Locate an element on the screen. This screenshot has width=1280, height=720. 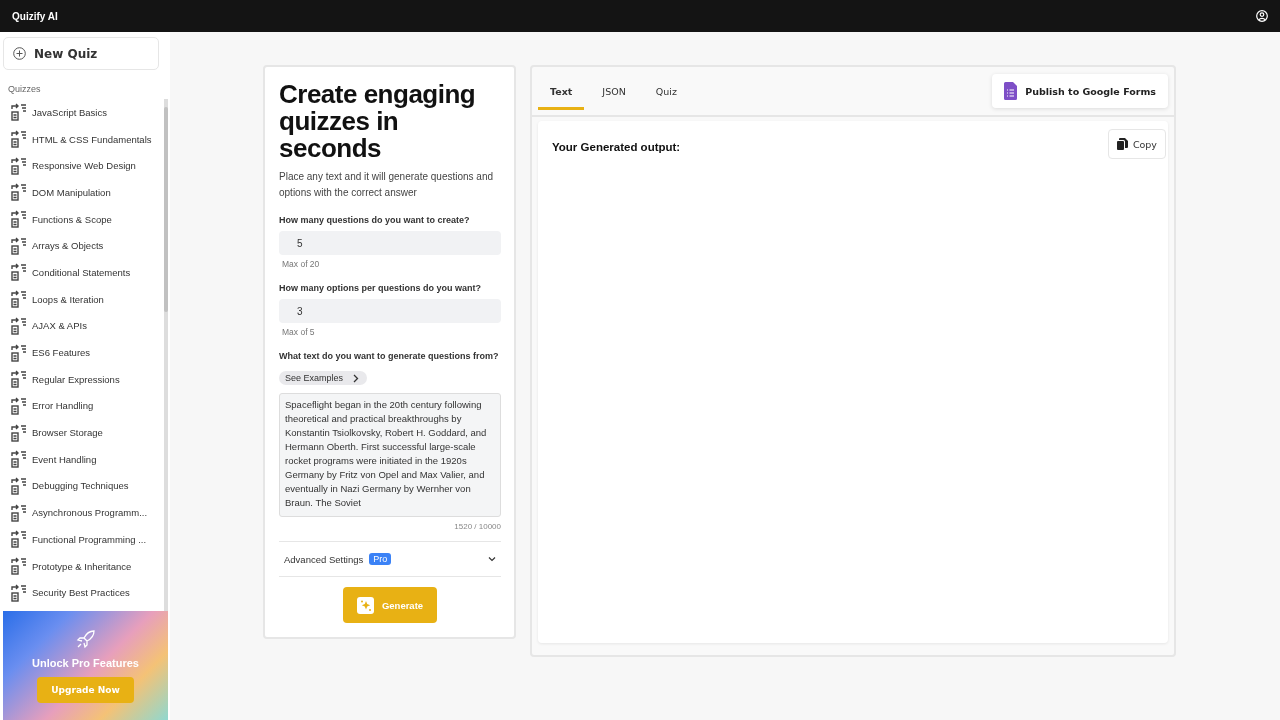
pro-badge: Pro is located at coordinates (380, 559).